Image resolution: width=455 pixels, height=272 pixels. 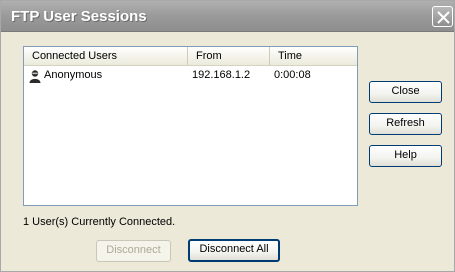 I want to click on column-header-connected-users: Connected Users, so click(x=106, y=56).